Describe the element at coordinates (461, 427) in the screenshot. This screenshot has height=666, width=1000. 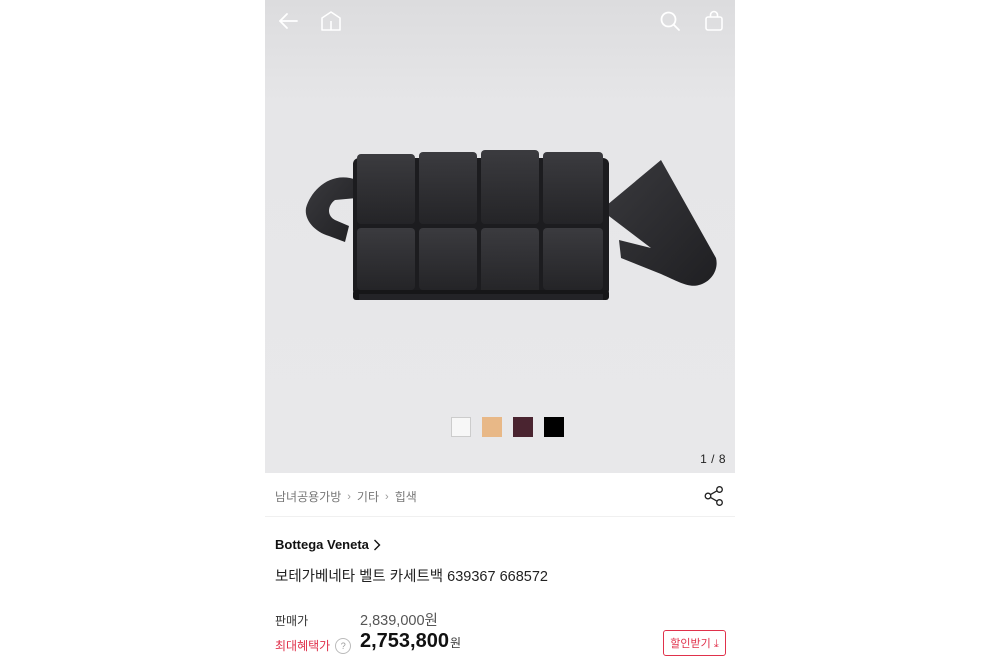
I see `color-swatch-white` at that location.